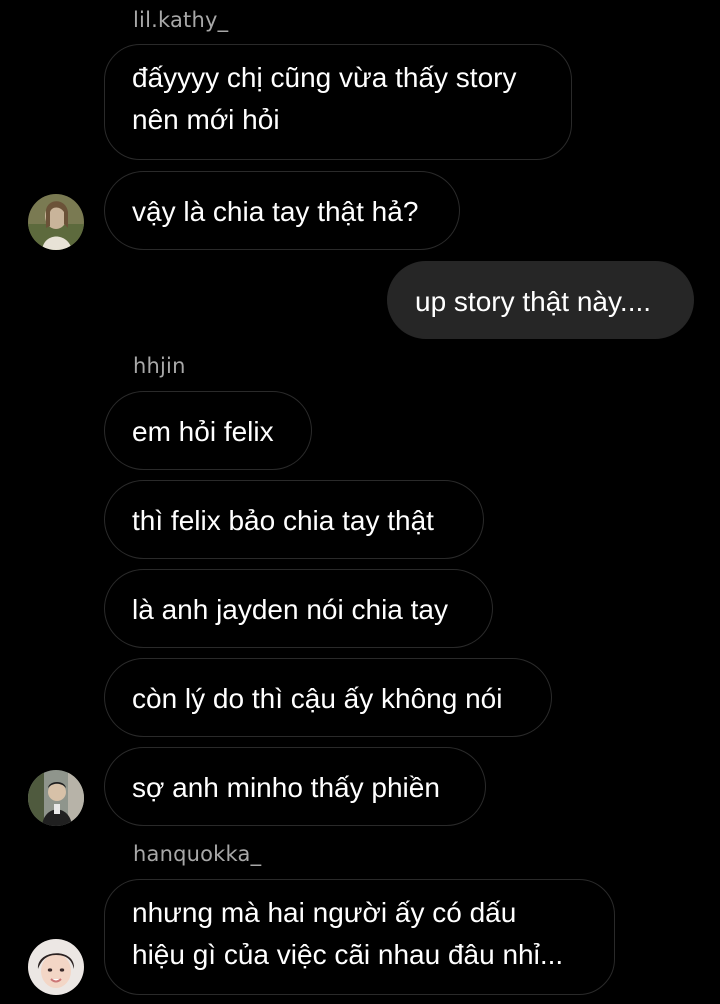  I want to click on message-text: sợ anh minho thấy phiền, so click(286, 787).